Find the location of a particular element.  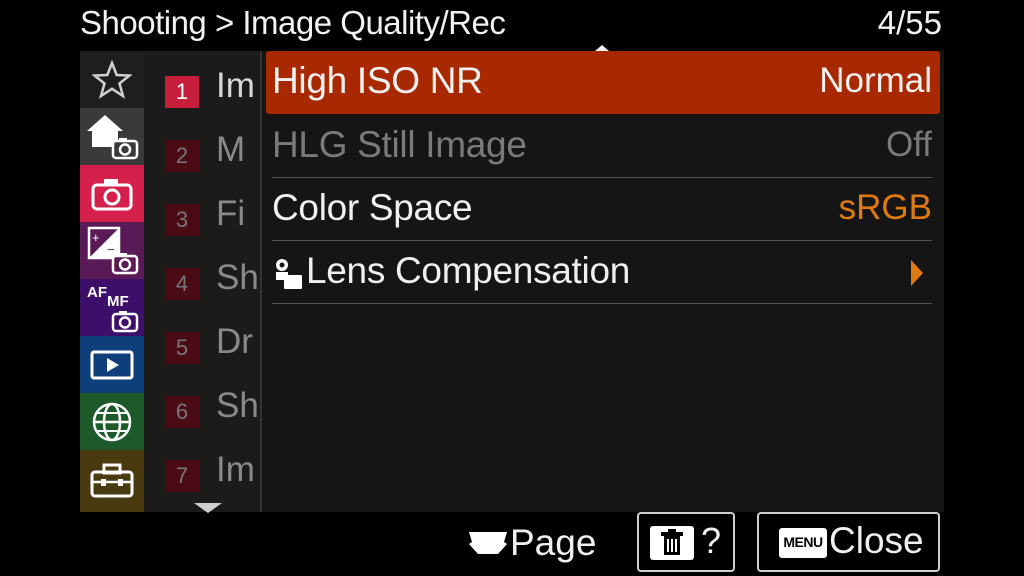

page-label: Page is located at coordinates (553, 542).